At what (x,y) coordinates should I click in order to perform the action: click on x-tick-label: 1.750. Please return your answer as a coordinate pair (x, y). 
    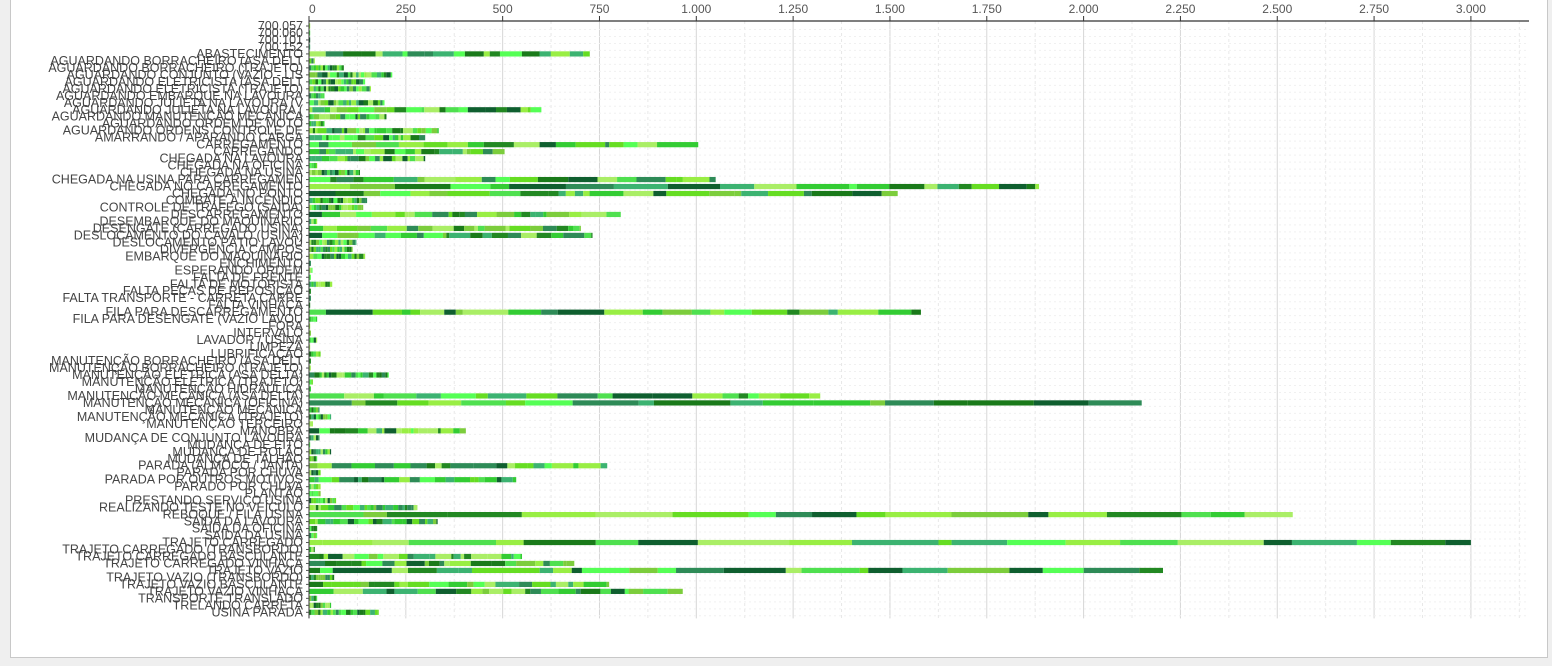
    Looking at the image, I should click on (987, 9).